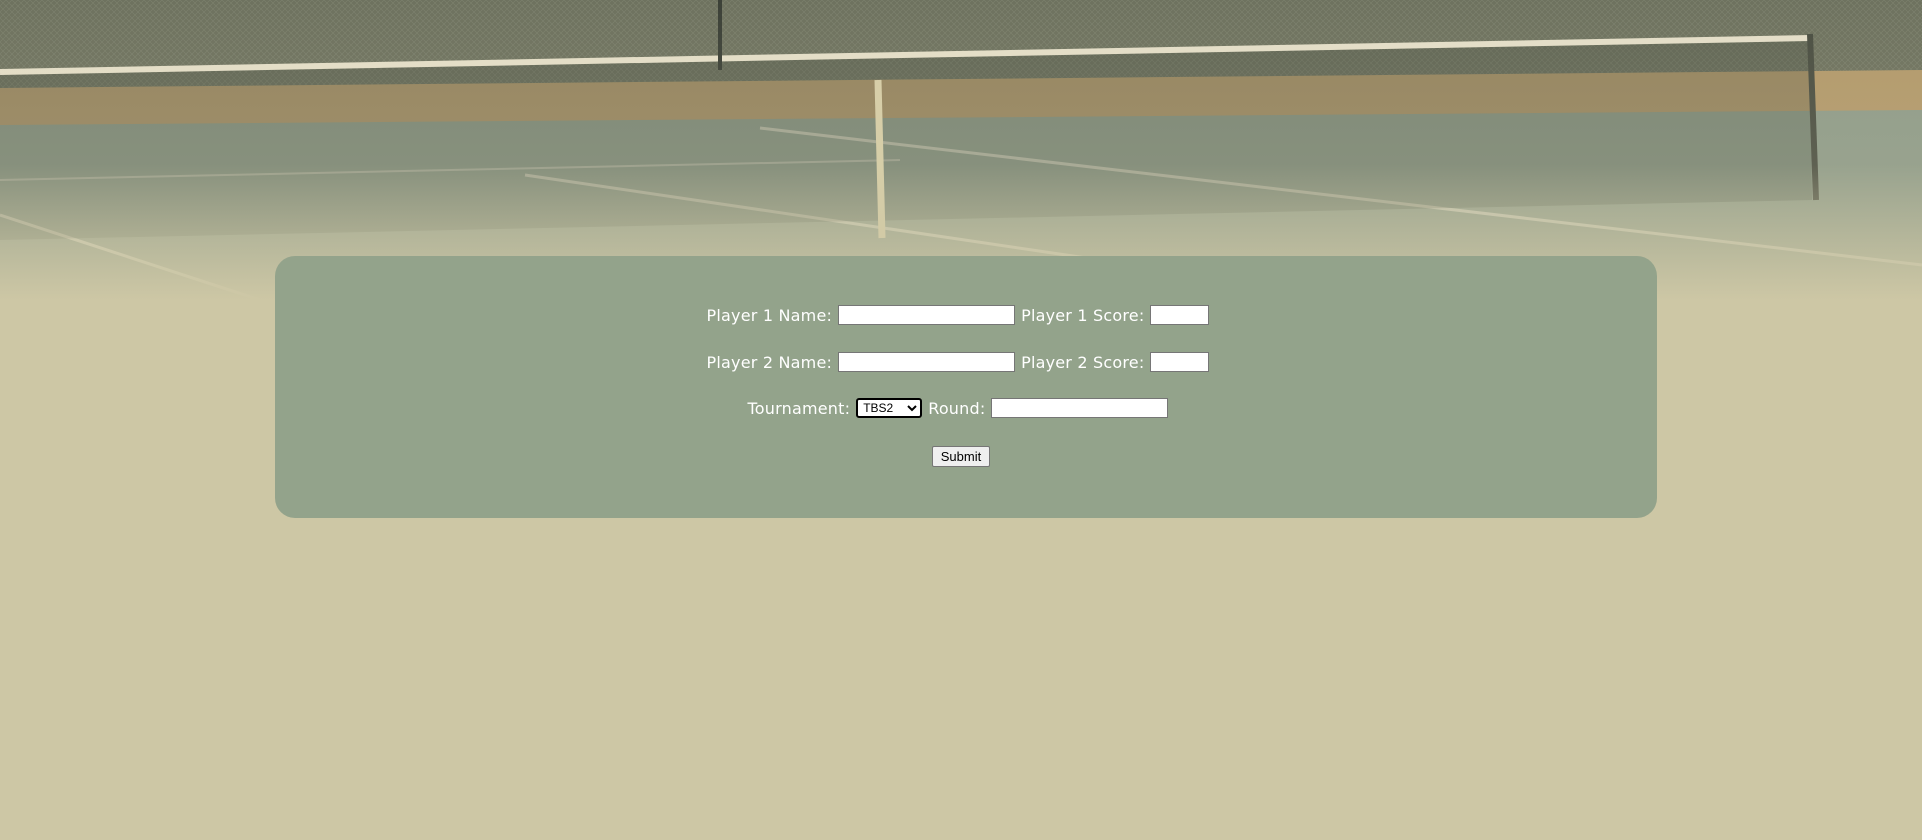 The width and height of the screenshot is (1922, 840). I want to click on player1-name-label: Player 1 Name:, so click(769, 315).